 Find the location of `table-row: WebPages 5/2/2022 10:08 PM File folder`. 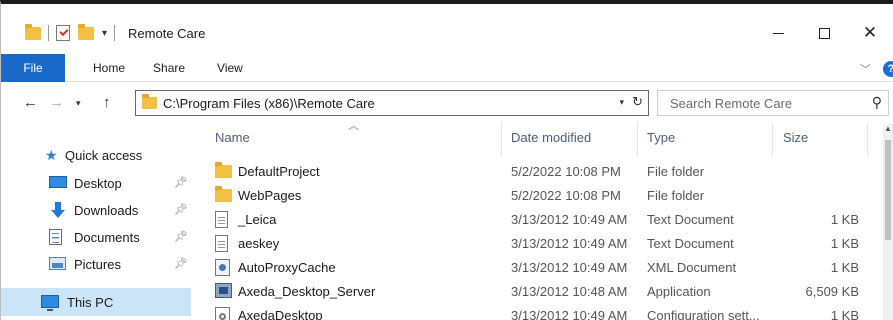

table-row: WebPages 5/2/2022 10:08 PM File folder is located at coordinates (536, 196).